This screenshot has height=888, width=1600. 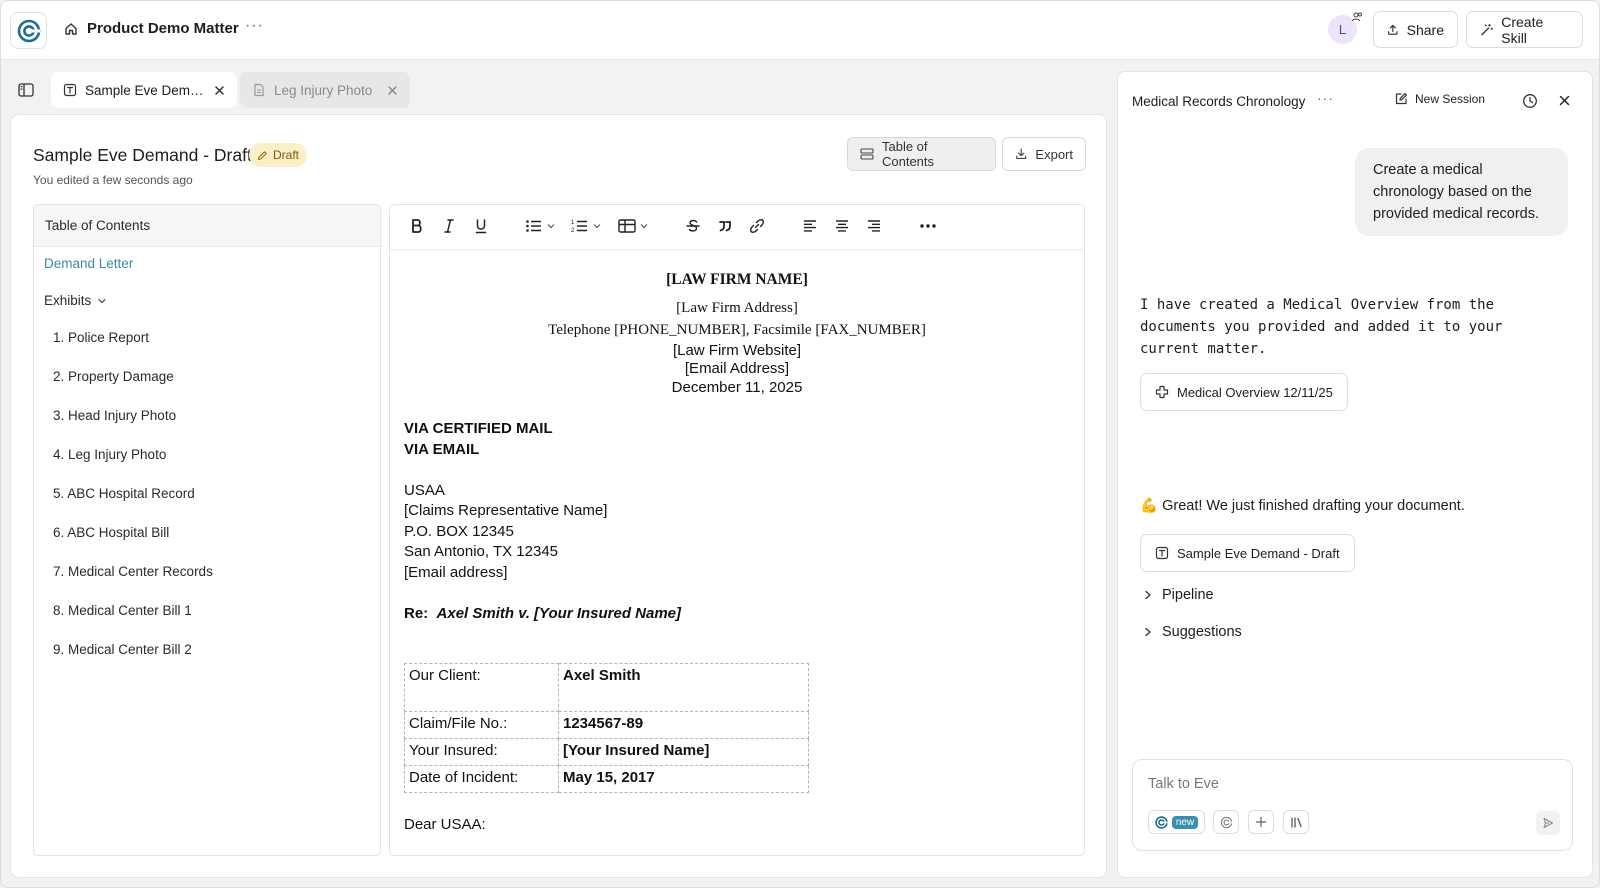 I want to click on toc-exhibits-toggle: Exhibits, so click(x=75, y=300).